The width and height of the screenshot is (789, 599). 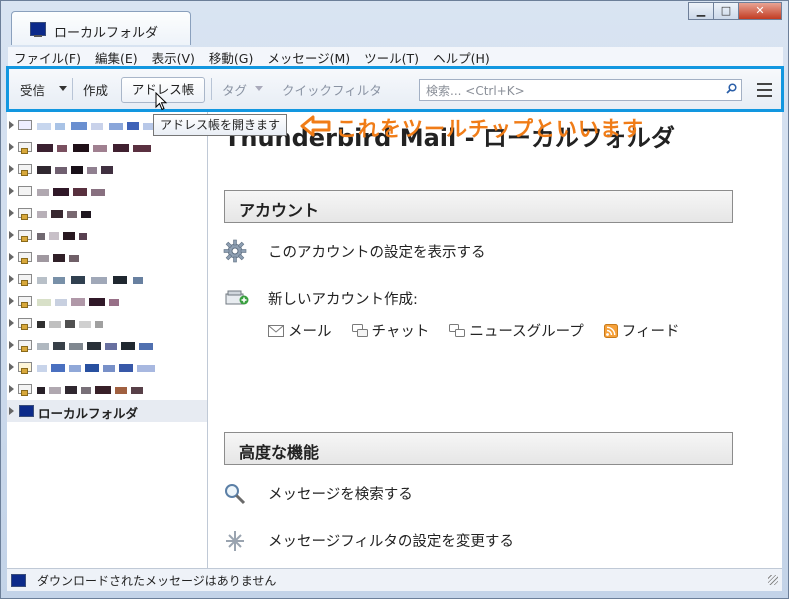 What do you see at coordinates (106, 33) in the screenshot?
I see `tab-label: ローカルフォルダ` at bounding box center [106, 33].